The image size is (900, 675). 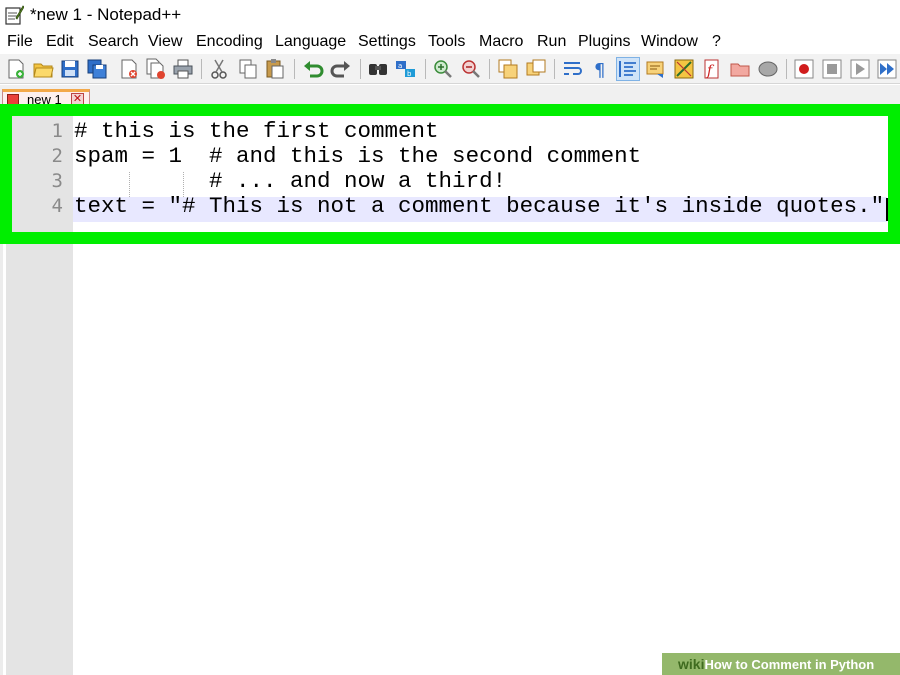 I want to click on show-all-characters-icon: ¶, so click(x=601, y=69).